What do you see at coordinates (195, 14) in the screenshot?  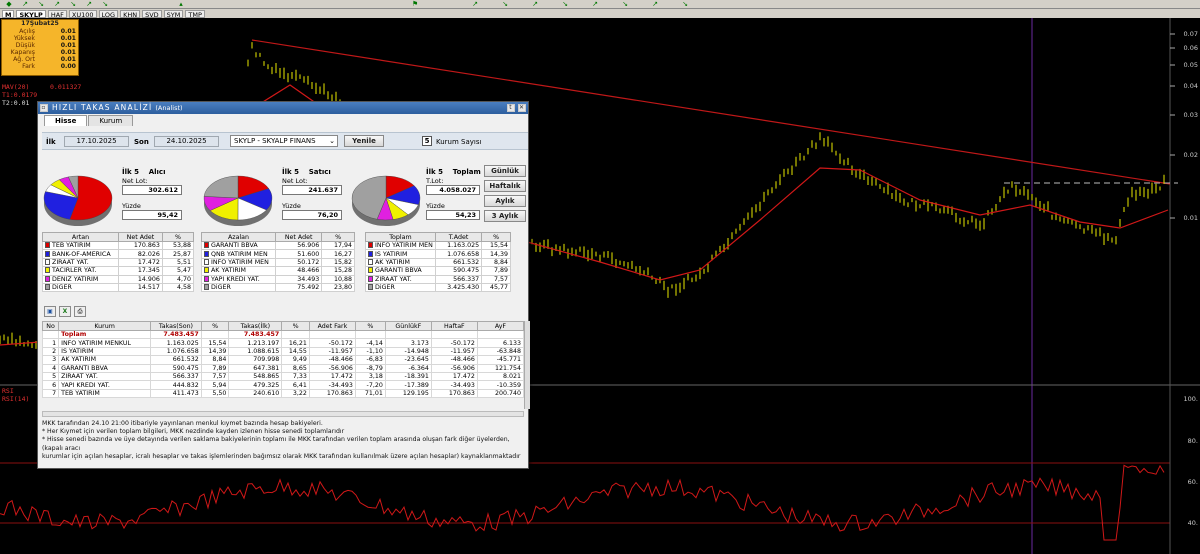 I see `tab-tmp: TMP` at bounding box center [195, 14].